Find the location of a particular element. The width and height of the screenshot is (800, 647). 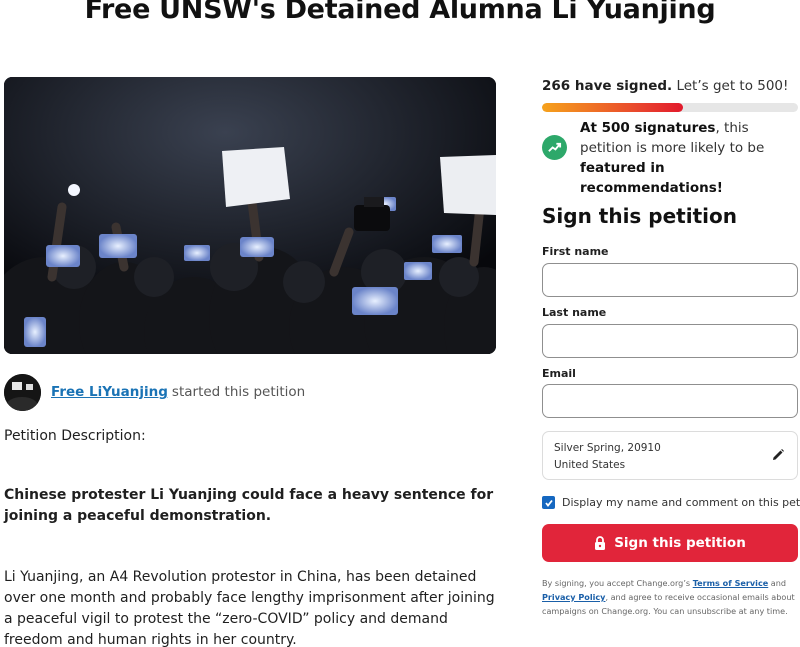

email-label: Email is located at coordinates (559, 373).